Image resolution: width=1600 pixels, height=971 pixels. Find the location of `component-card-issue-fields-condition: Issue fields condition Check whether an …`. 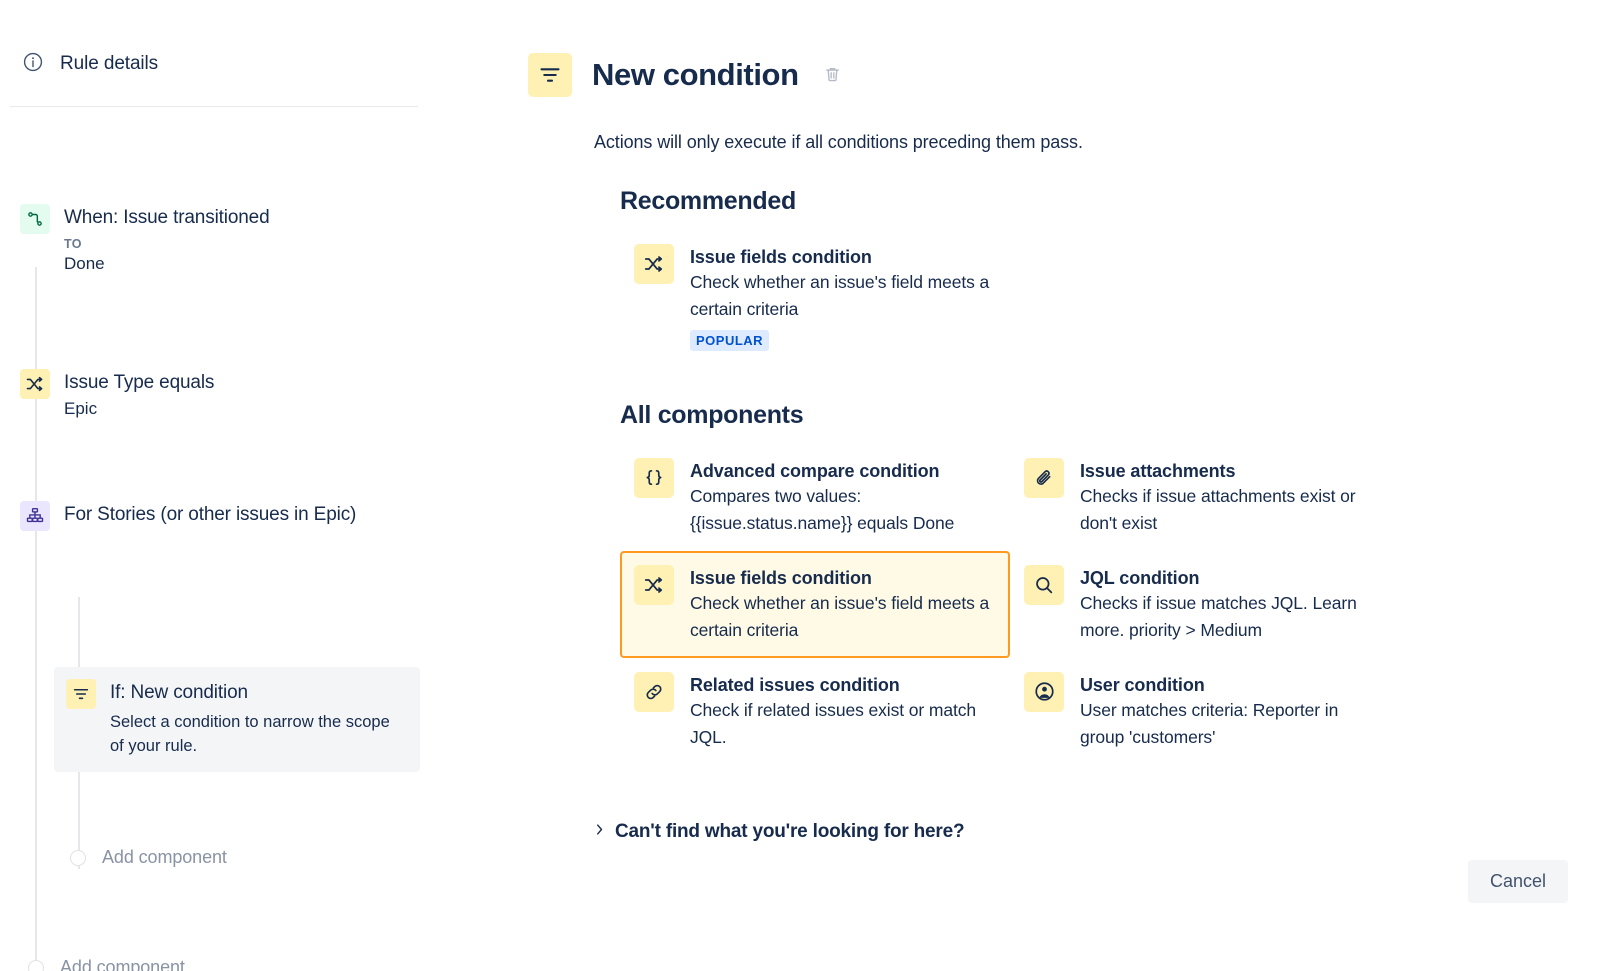

component-card-issue-fields-condition: Issue fields condition Check whether an … is located at coordinates (815, 604).